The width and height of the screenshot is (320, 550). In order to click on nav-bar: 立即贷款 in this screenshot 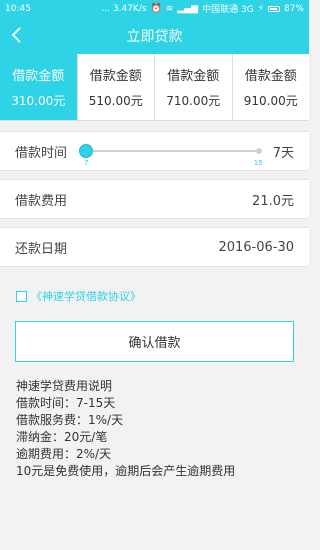, I will do `click(154, 35)`.